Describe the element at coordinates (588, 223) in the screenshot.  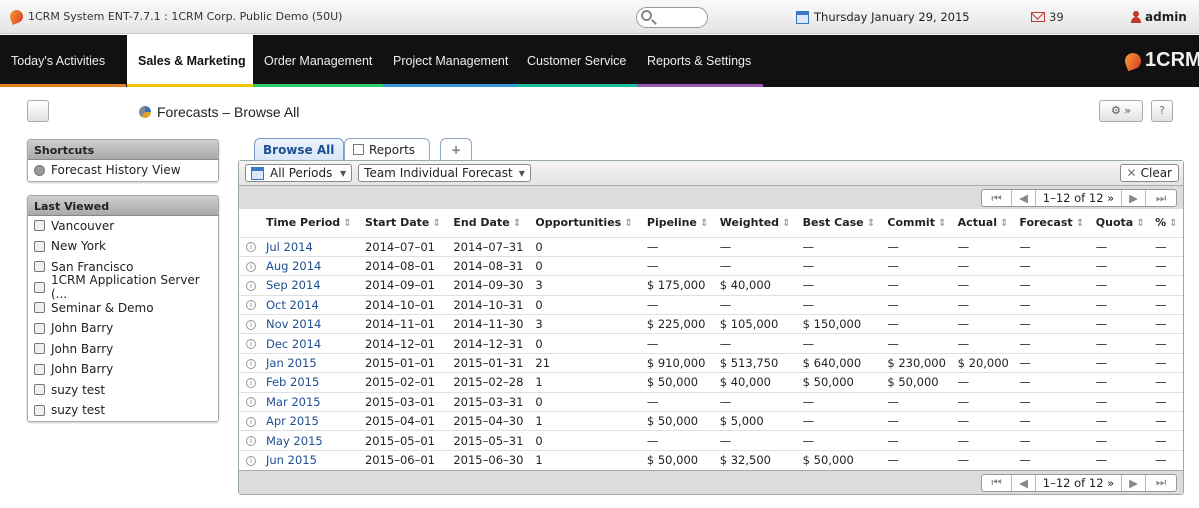
I see `column-header: Opportunities ⇕` at that location.